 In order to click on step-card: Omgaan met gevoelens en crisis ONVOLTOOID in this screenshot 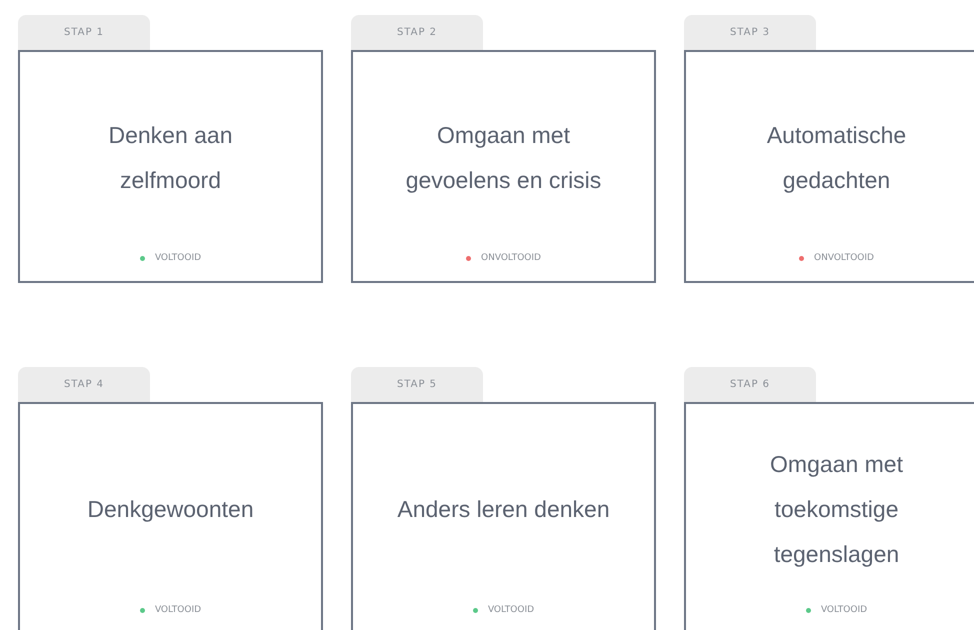, I will do `click(503, 166)`.